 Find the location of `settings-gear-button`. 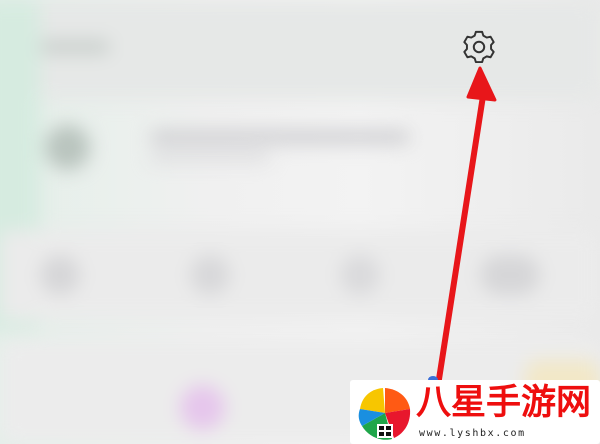

settings-gear-button is located at coordinates (479, 47).